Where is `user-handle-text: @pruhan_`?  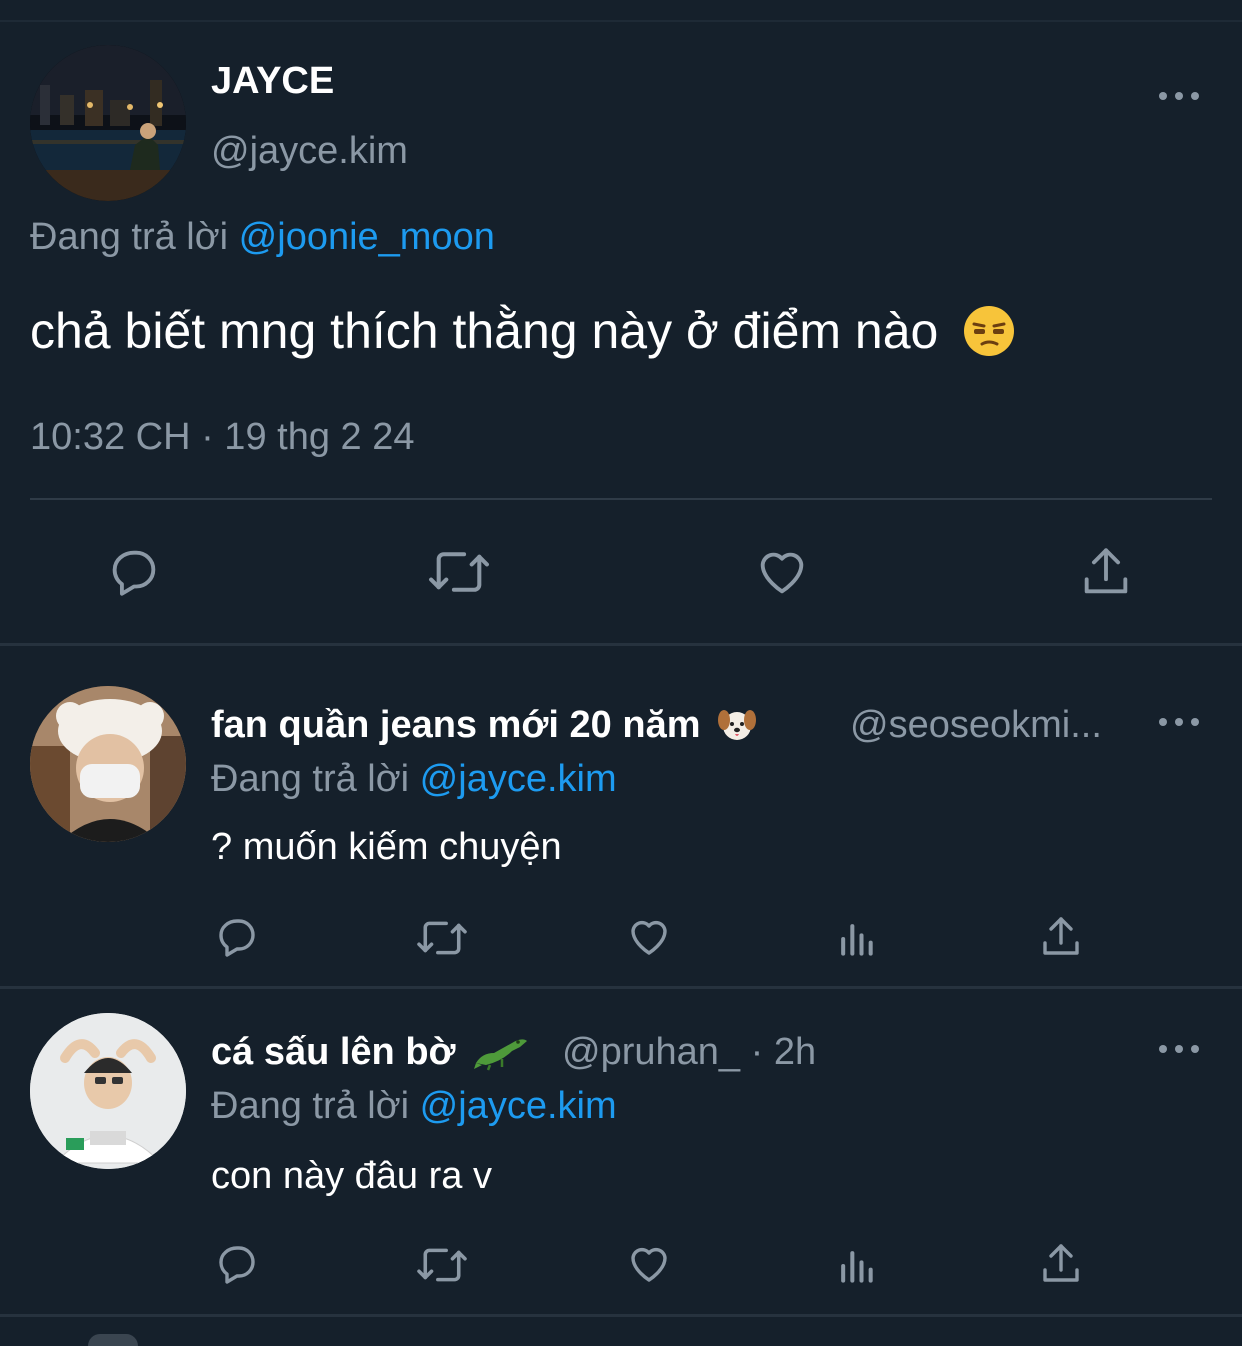 user-handle-text: @pruhan_ is located at coordinates (651, 1052).